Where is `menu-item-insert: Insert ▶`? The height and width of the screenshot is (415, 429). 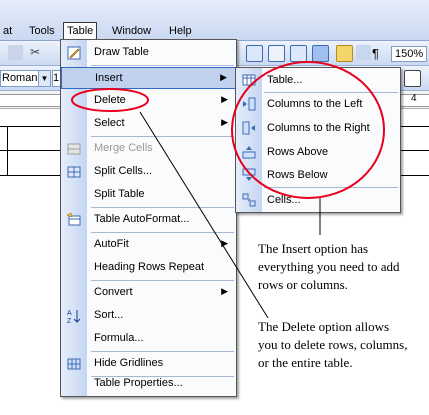
menu-item-insert: Insert ▶ is located at coordinates (148, 78).